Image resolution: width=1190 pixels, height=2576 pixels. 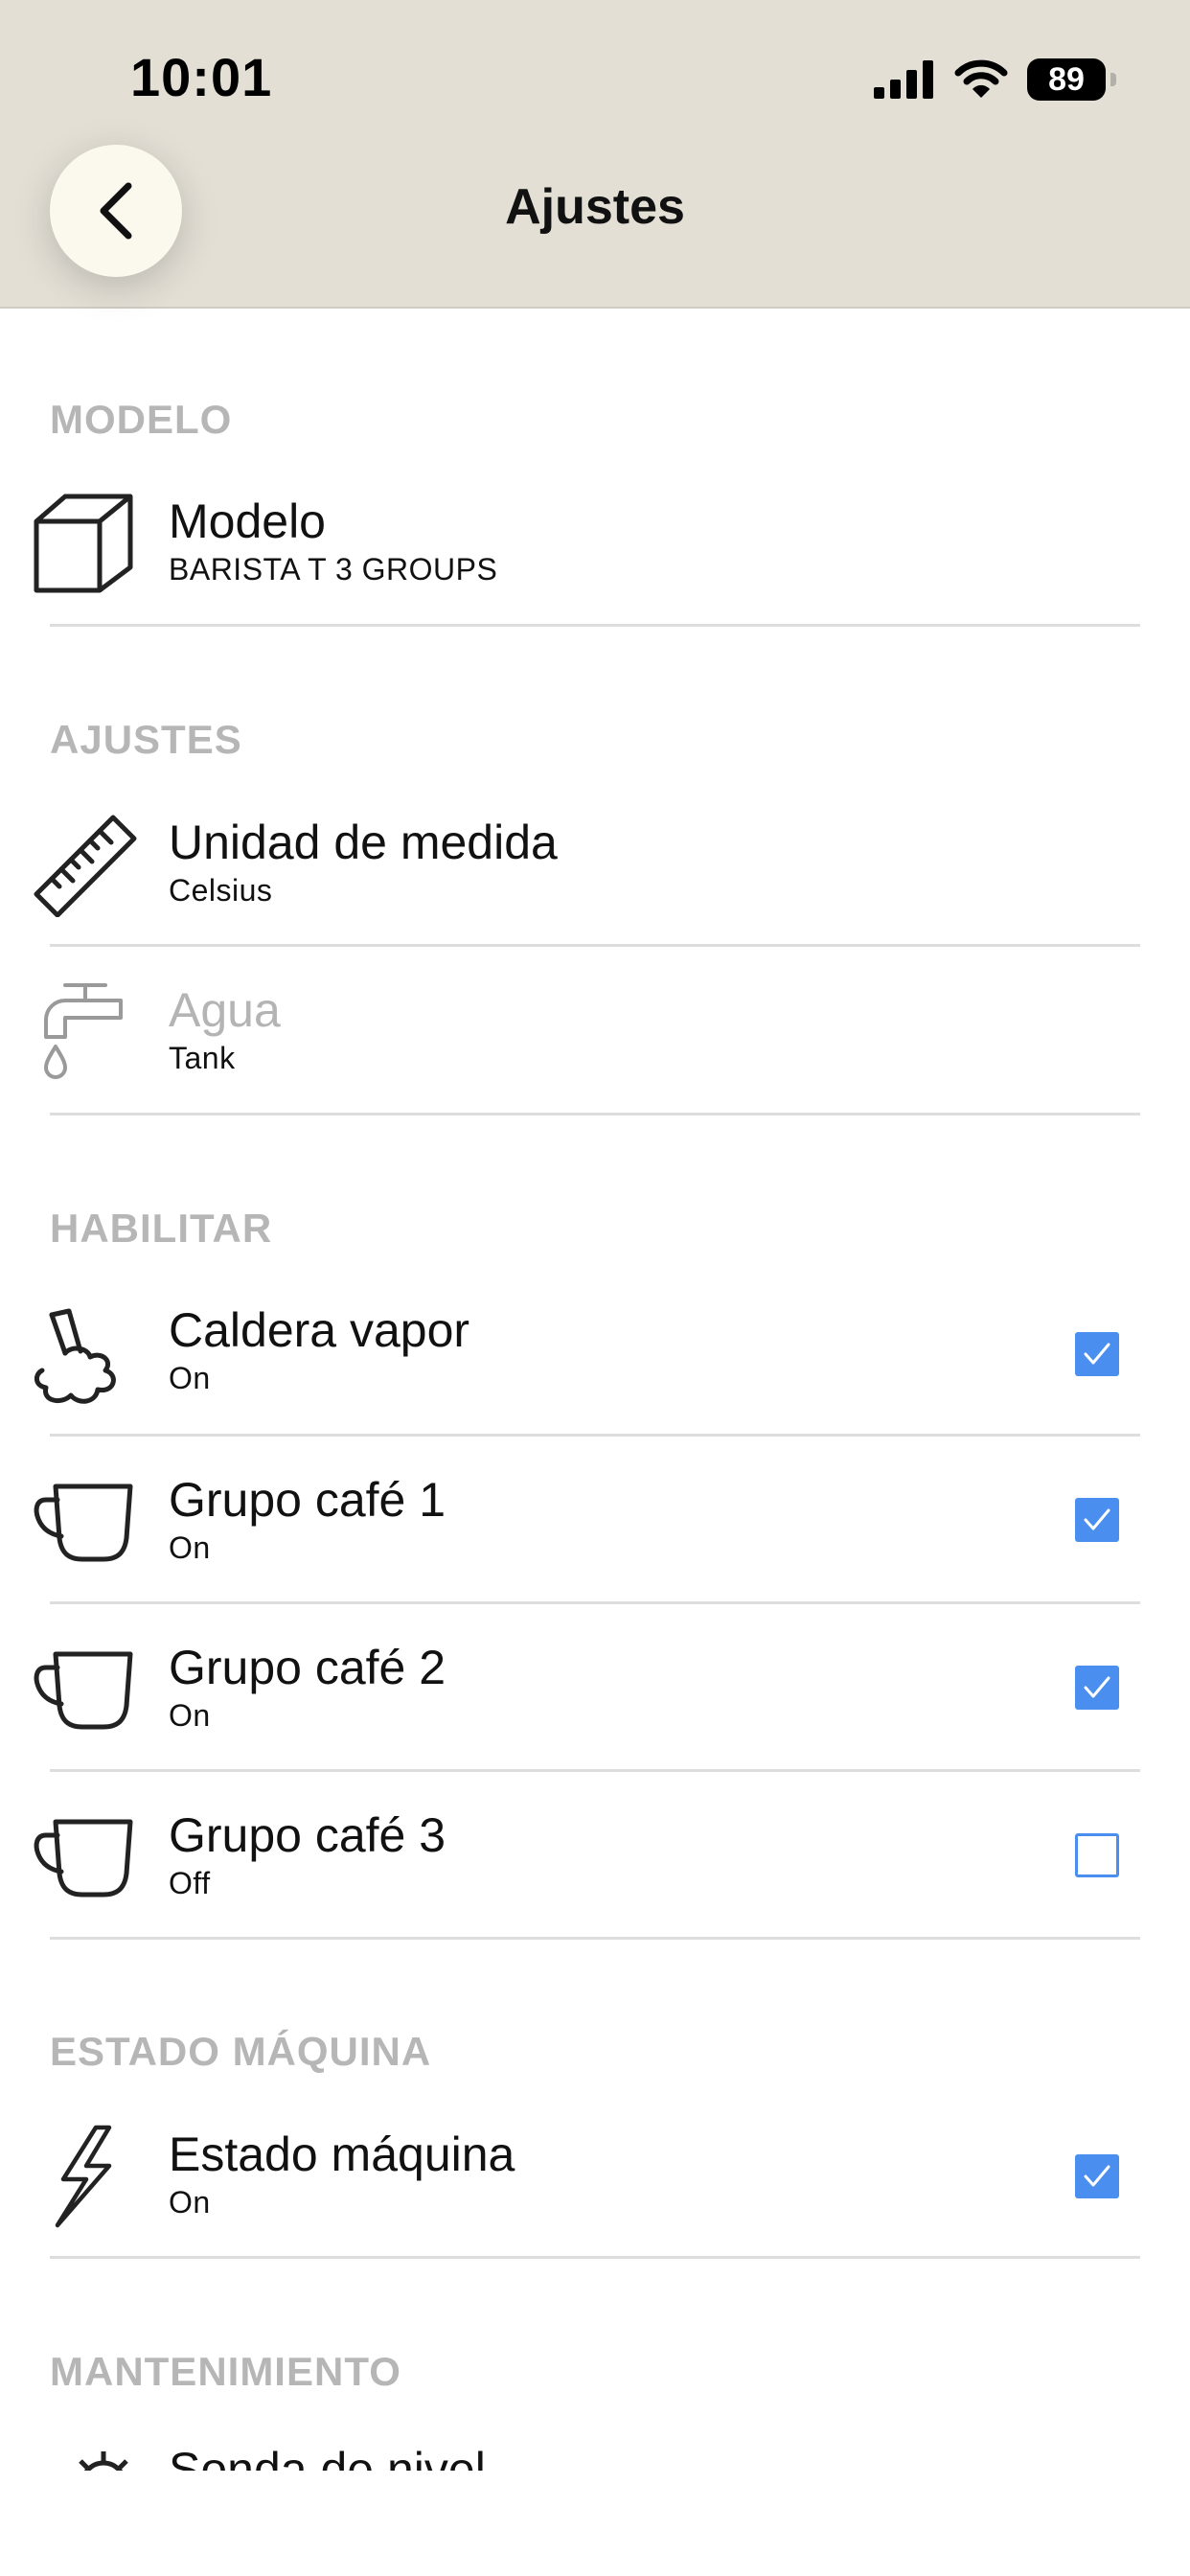 I want to click on row-title: Grupo café 1, so click(x=308, y=1500).